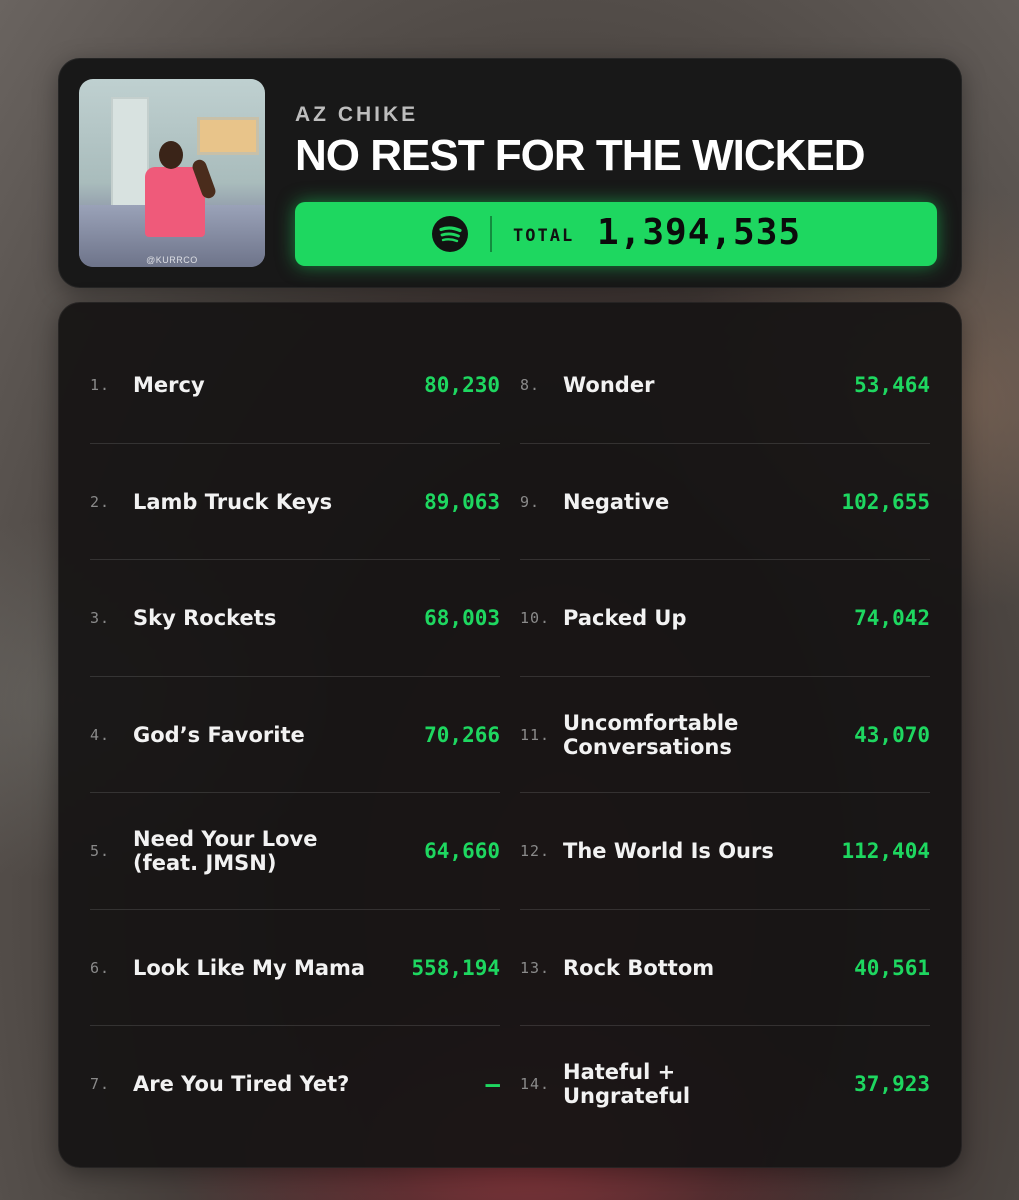 The height and width of the screenshot is (1200, 1019). What do you see at coordinates (892, 734) in the screenshot?
I see `track-streams: 43,070` at bounding box center [892, 734].